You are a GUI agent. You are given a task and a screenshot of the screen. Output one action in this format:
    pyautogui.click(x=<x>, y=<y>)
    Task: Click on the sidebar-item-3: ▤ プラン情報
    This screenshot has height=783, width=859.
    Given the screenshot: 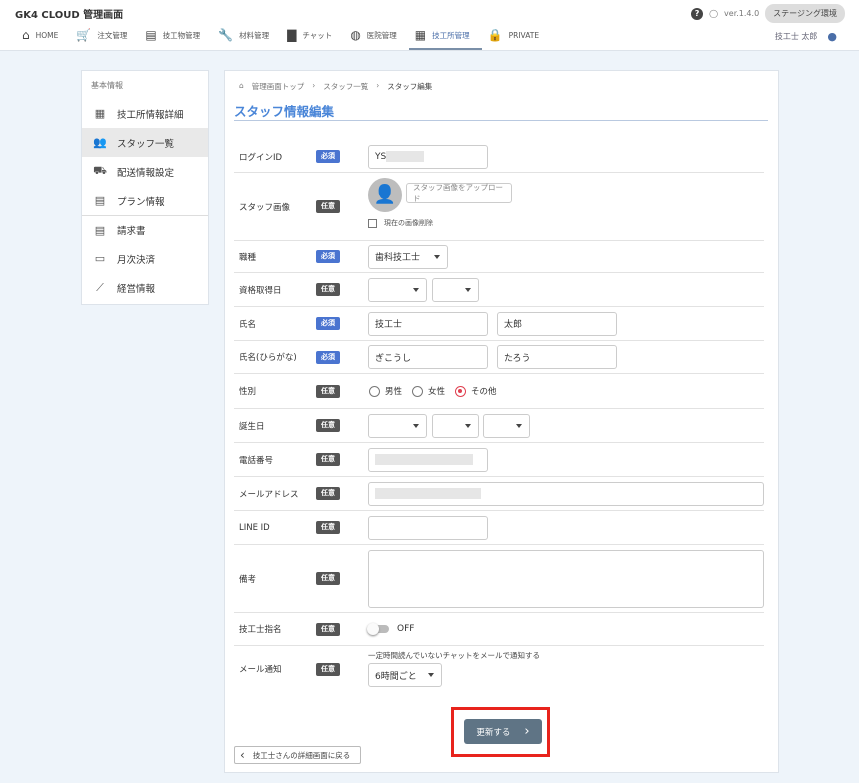 What is the action you would take?
    pyautogui.click(x=145, y=200)
    